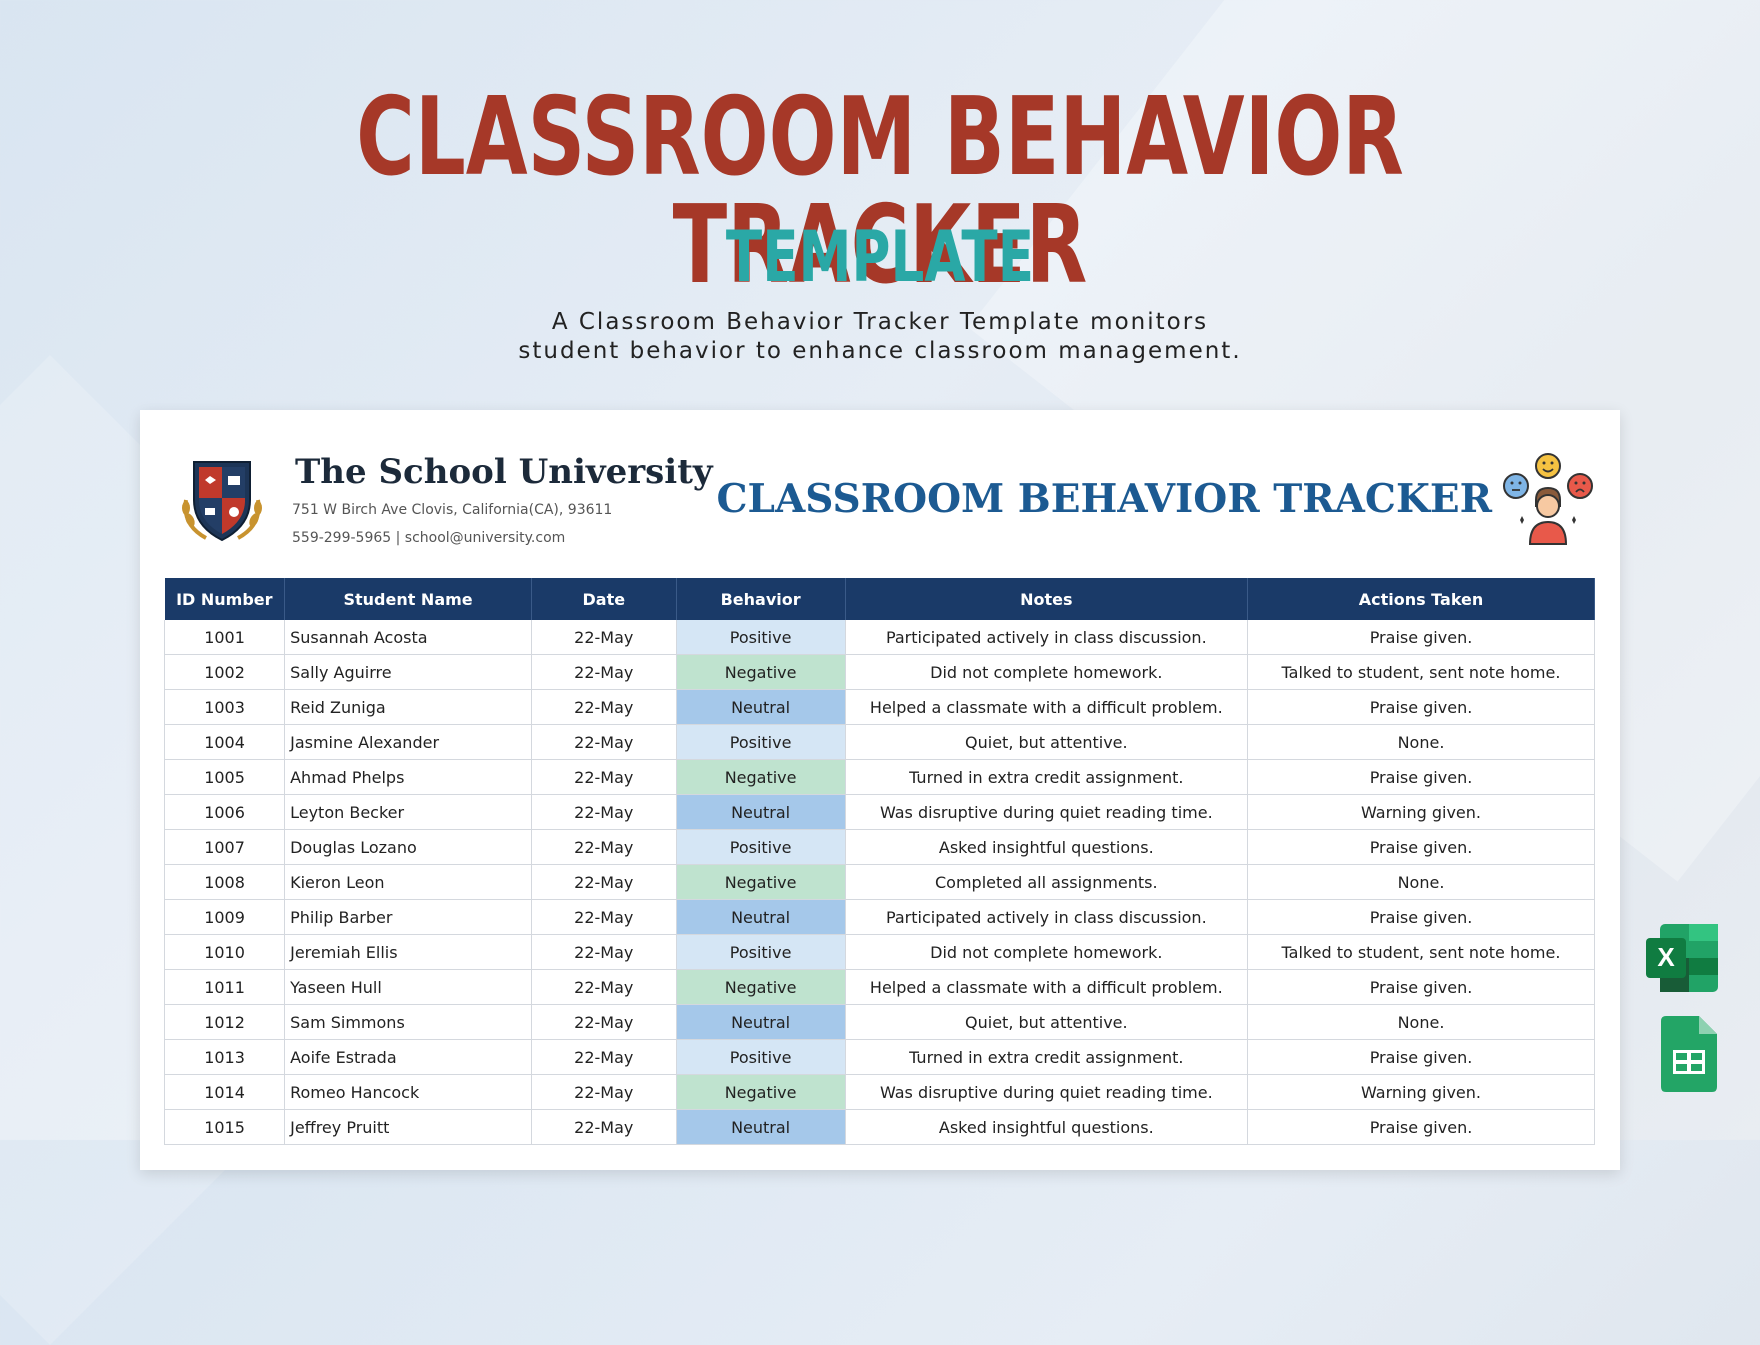 Image resolution: width=1760 pixels, height=1345 pixels. What do you see at coordinates (224, 847) in the screenshot?
I see `cell-id: 1007` at bounding box center [224, 847].